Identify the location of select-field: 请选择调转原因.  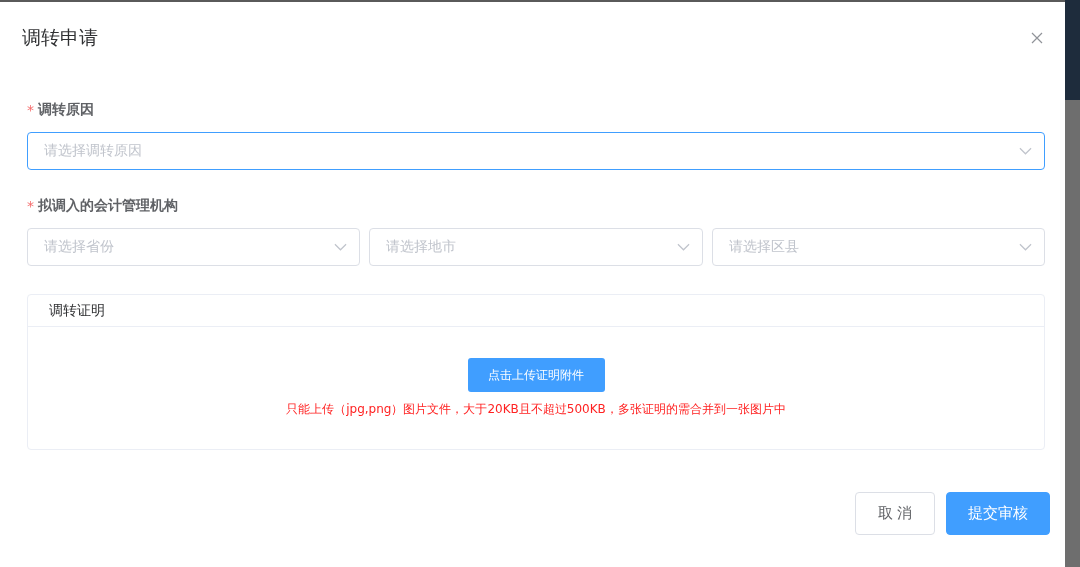
(536, 151).